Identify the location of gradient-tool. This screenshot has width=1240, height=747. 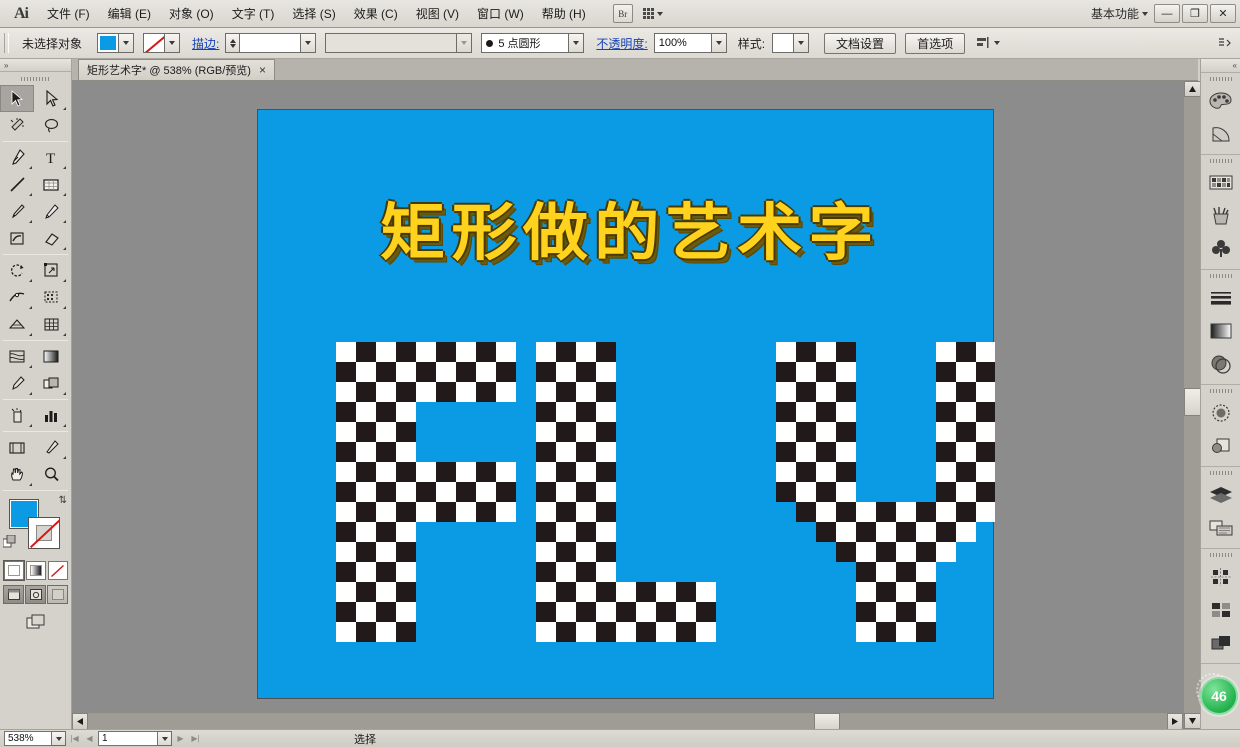
(17, 356).